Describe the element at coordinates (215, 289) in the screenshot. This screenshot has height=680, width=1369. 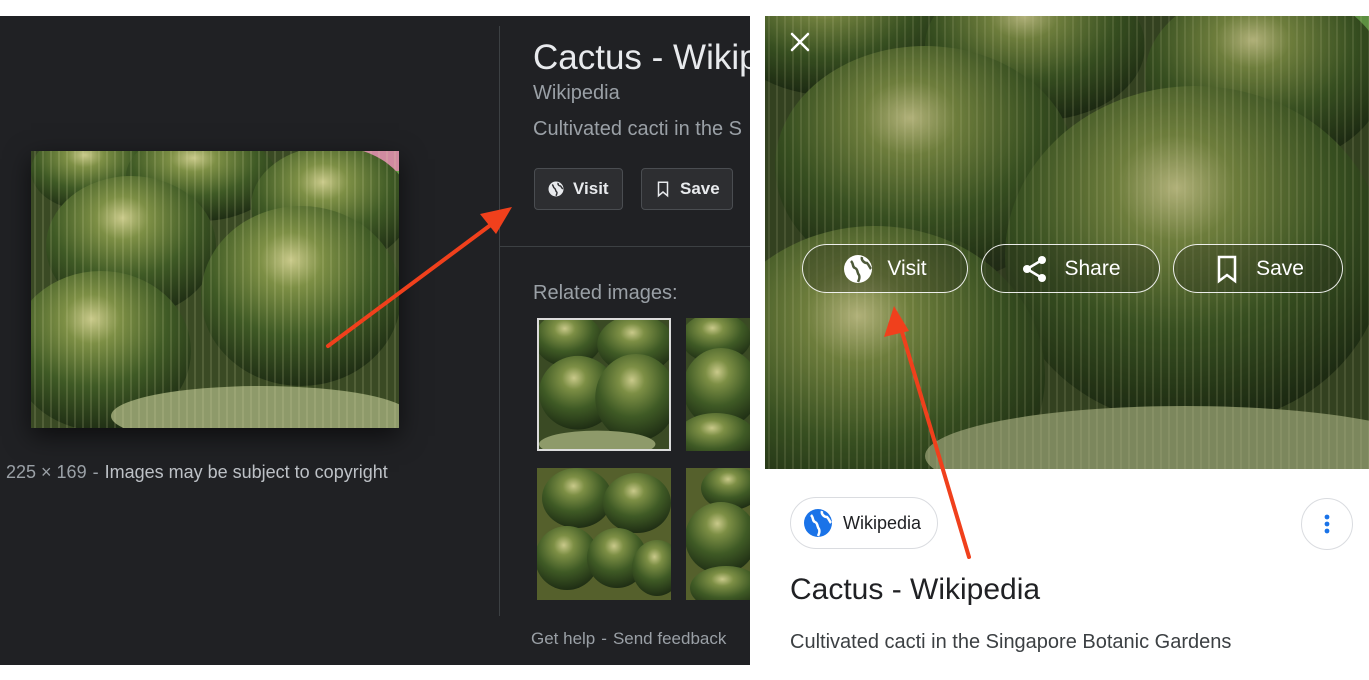
I see `main-image` at that location.